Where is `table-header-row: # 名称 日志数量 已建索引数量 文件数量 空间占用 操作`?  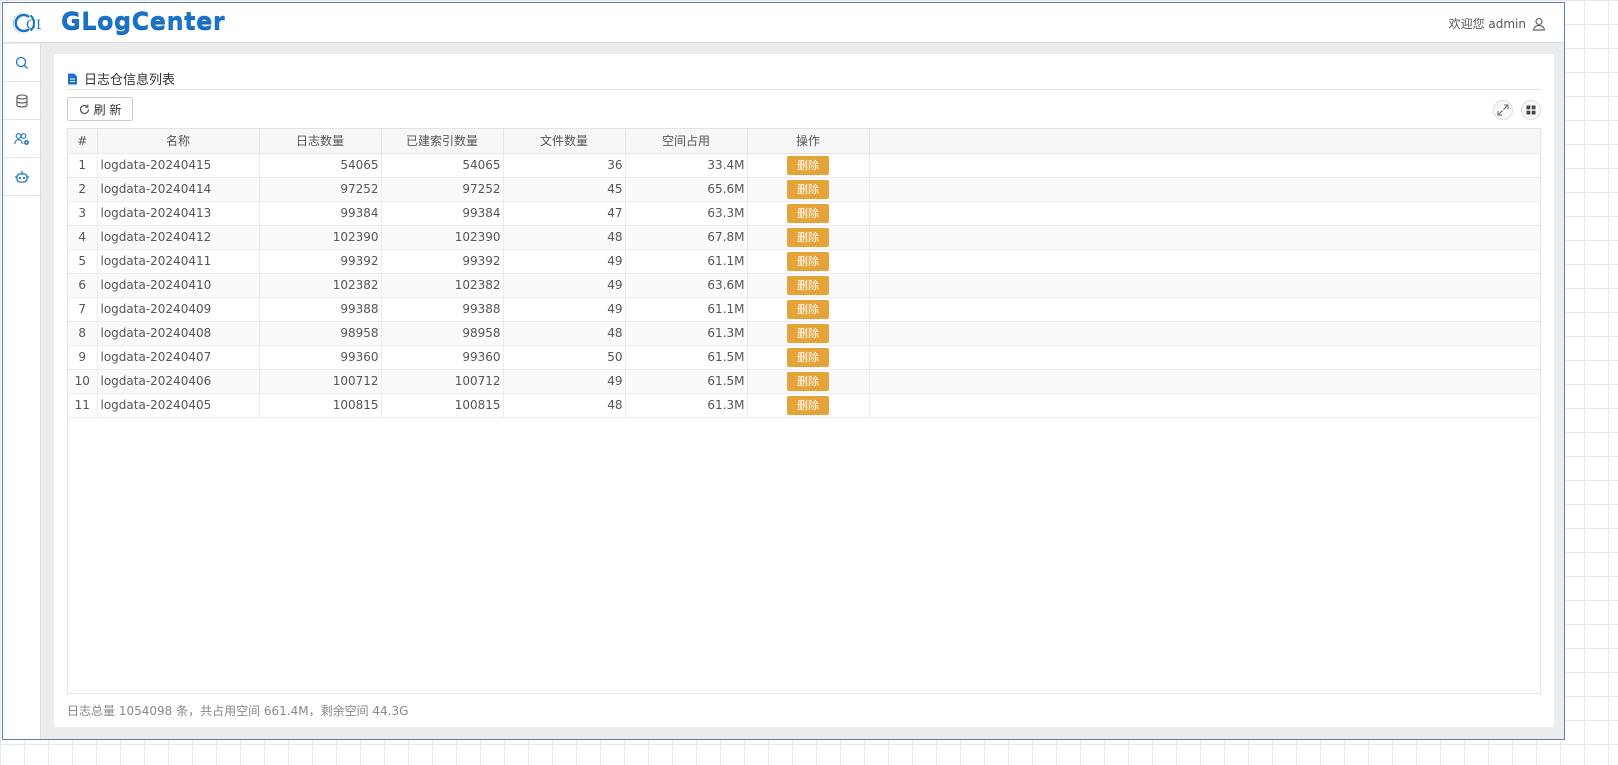
table-header-row: # 名称 日志数量 已建索引数量 文件数量 空间占用 操作 is located at coordinates (804, 141).